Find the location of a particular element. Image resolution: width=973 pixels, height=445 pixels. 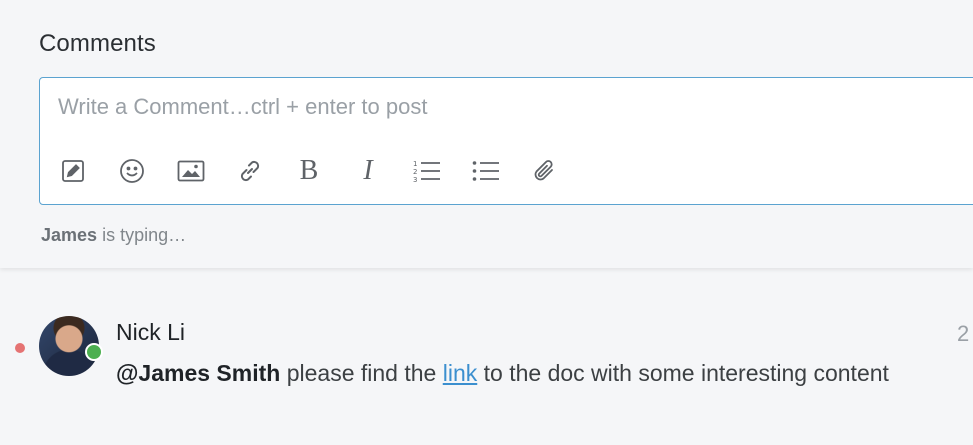

typing-user: James is located at coordinates (69, 235).